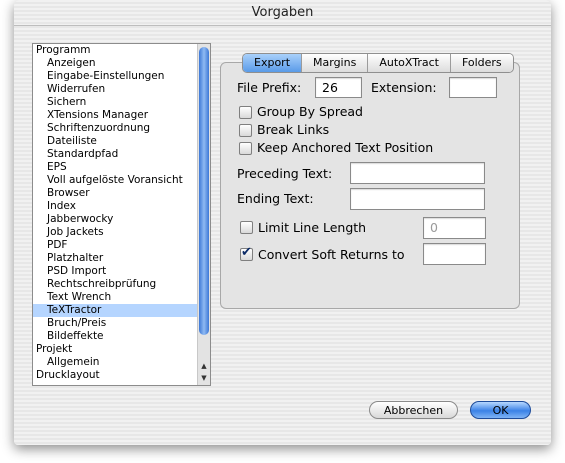 The height and width of the screenshot is (463, 565). What do you see at coordinates (115, 193) in the screenshot?
I see `sidebar-item-browser: Browser` at bounding box center [115, 193].